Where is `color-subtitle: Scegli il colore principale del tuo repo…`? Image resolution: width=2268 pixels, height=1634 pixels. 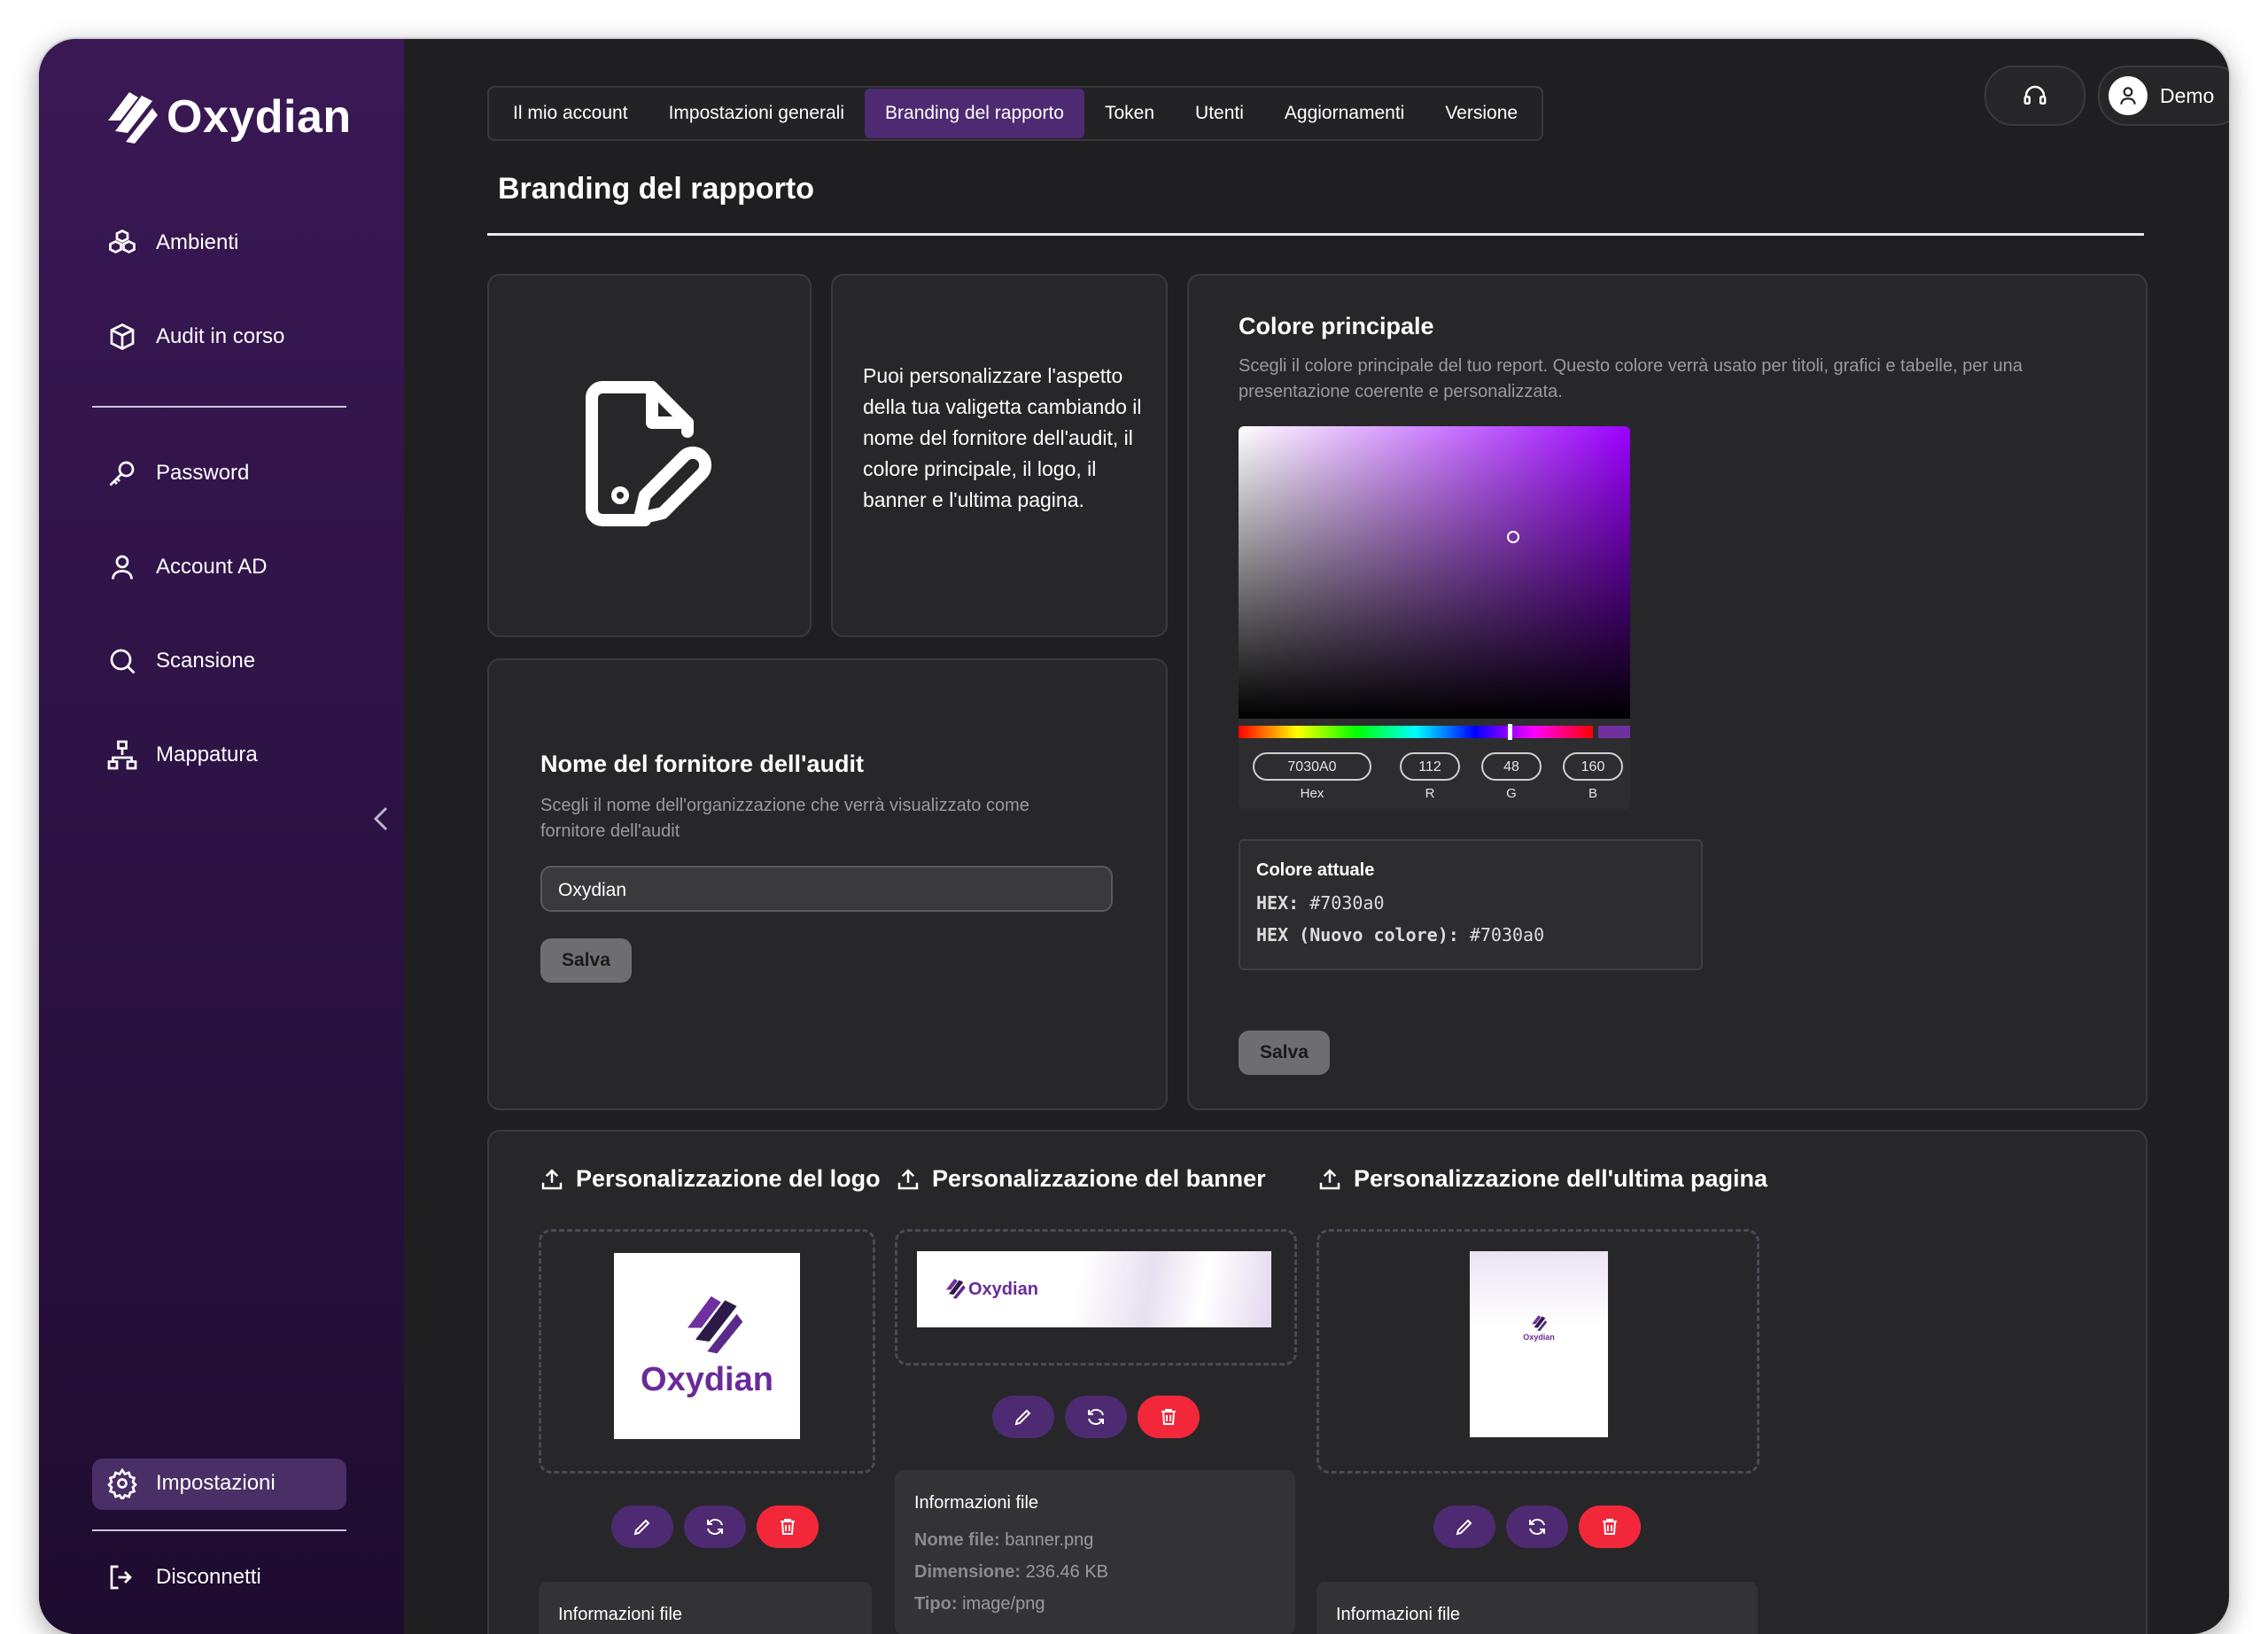
color-subtitle: Scegli il colore principale del tuo repo… is located at coordinates (1631, 378).